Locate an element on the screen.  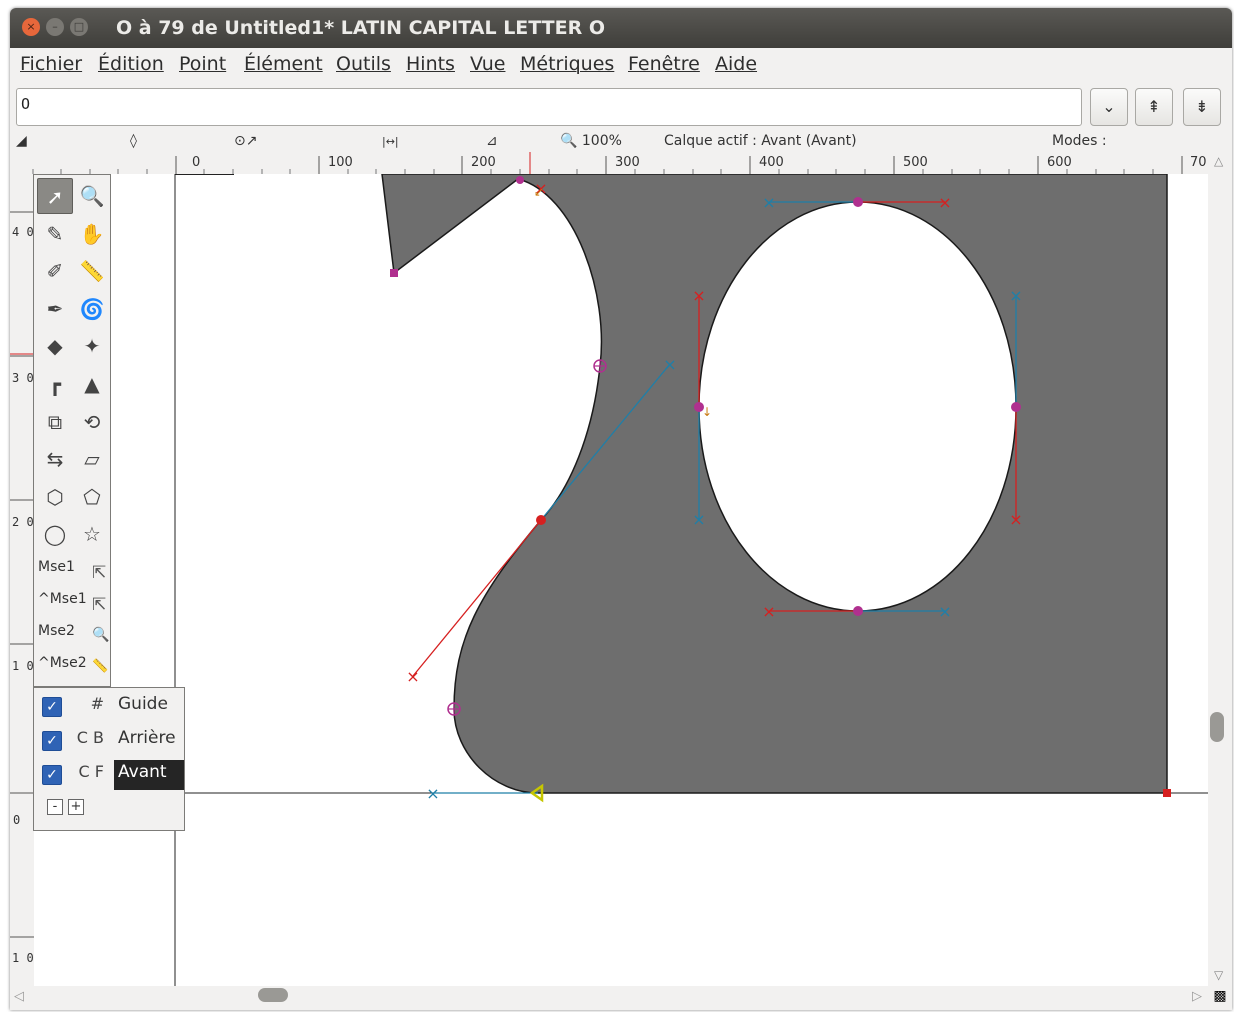
menu-fenetre: Fenêtre is located at coordinates (664, 64).